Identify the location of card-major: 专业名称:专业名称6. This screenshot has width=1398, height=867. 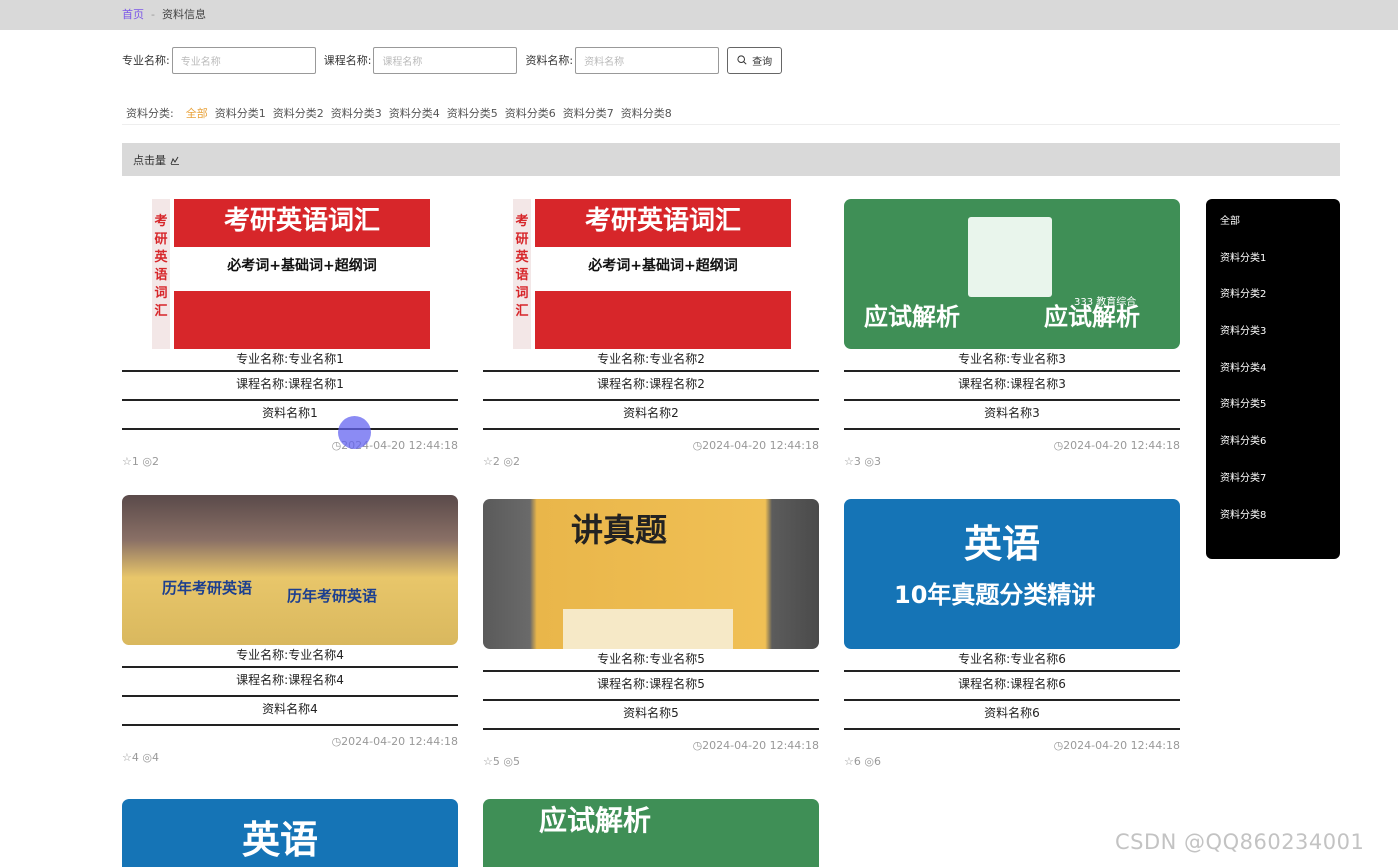
(1012, 660).